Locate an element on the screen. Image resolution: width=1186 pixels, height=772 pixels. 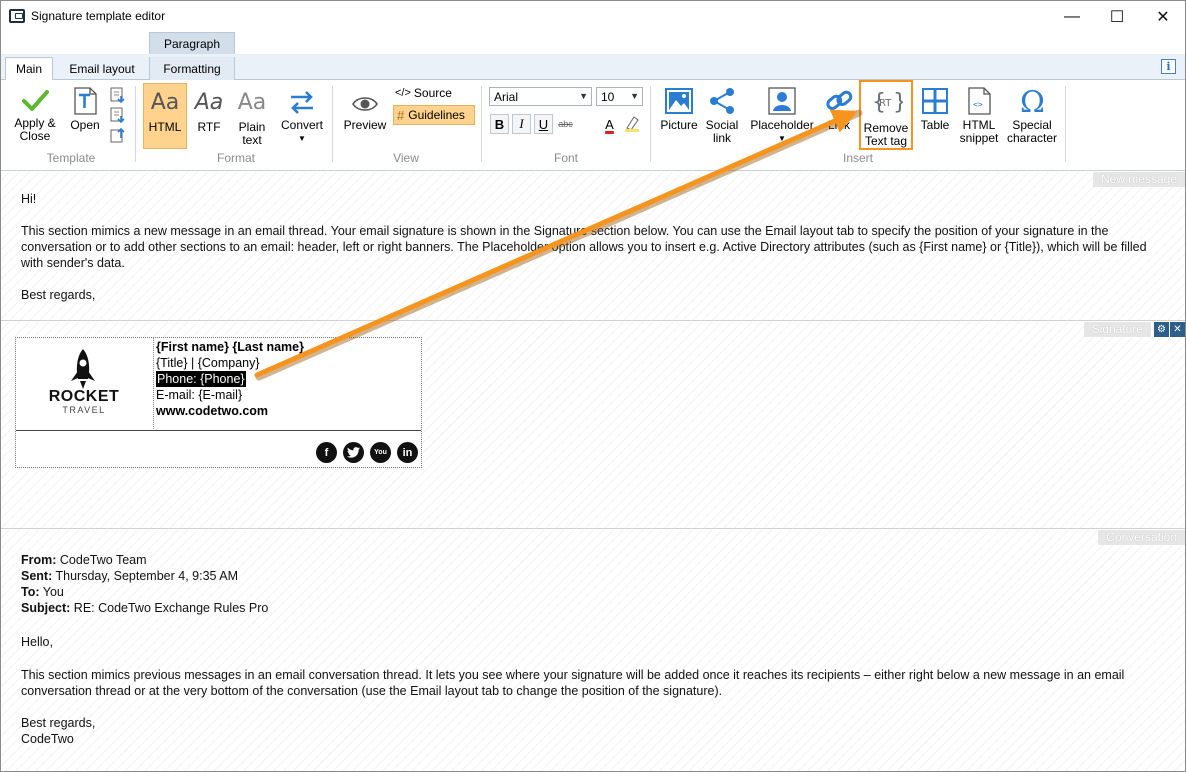
rtf-format-button: Aa RTF is located at coordinates (209, 112).